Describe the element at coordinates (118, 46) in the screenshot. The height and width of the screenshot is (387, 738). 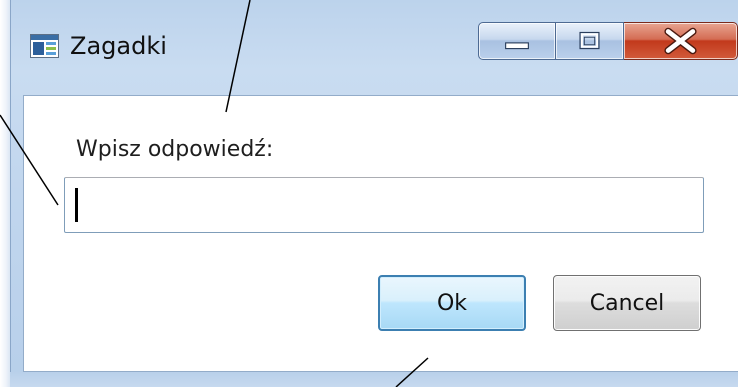
I see `window-title: Zagadki` at that location.